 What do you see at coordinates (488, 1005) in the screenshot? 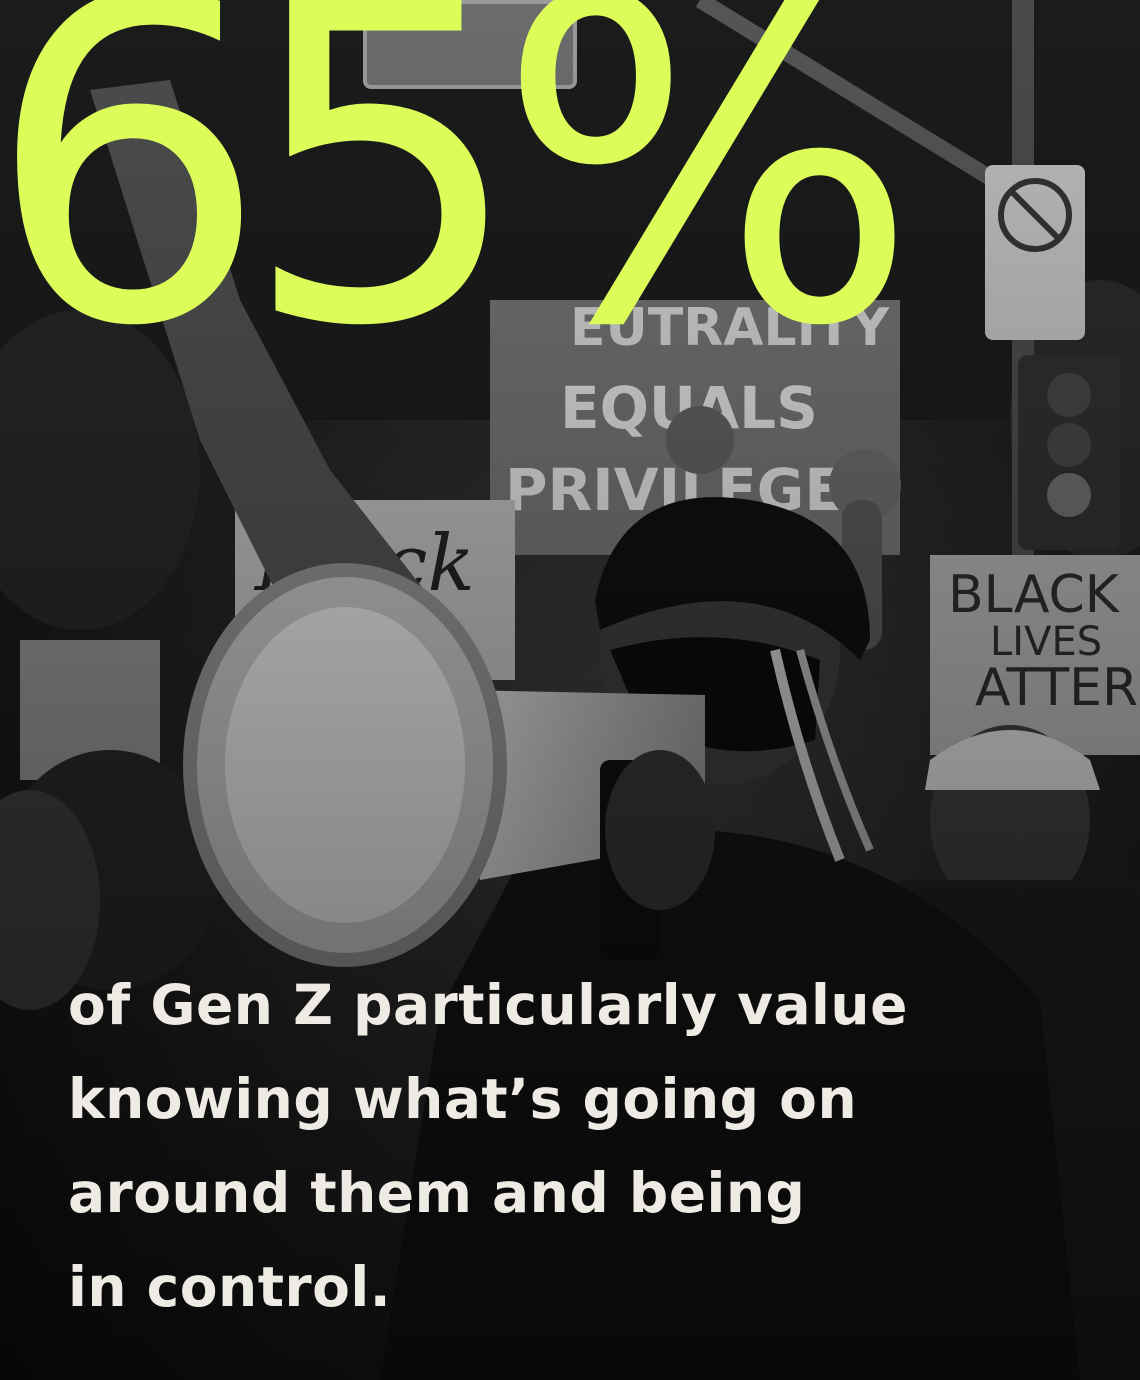
I see `caption-line: of Gen Z particularly value` at bounding box center [488, 1005].